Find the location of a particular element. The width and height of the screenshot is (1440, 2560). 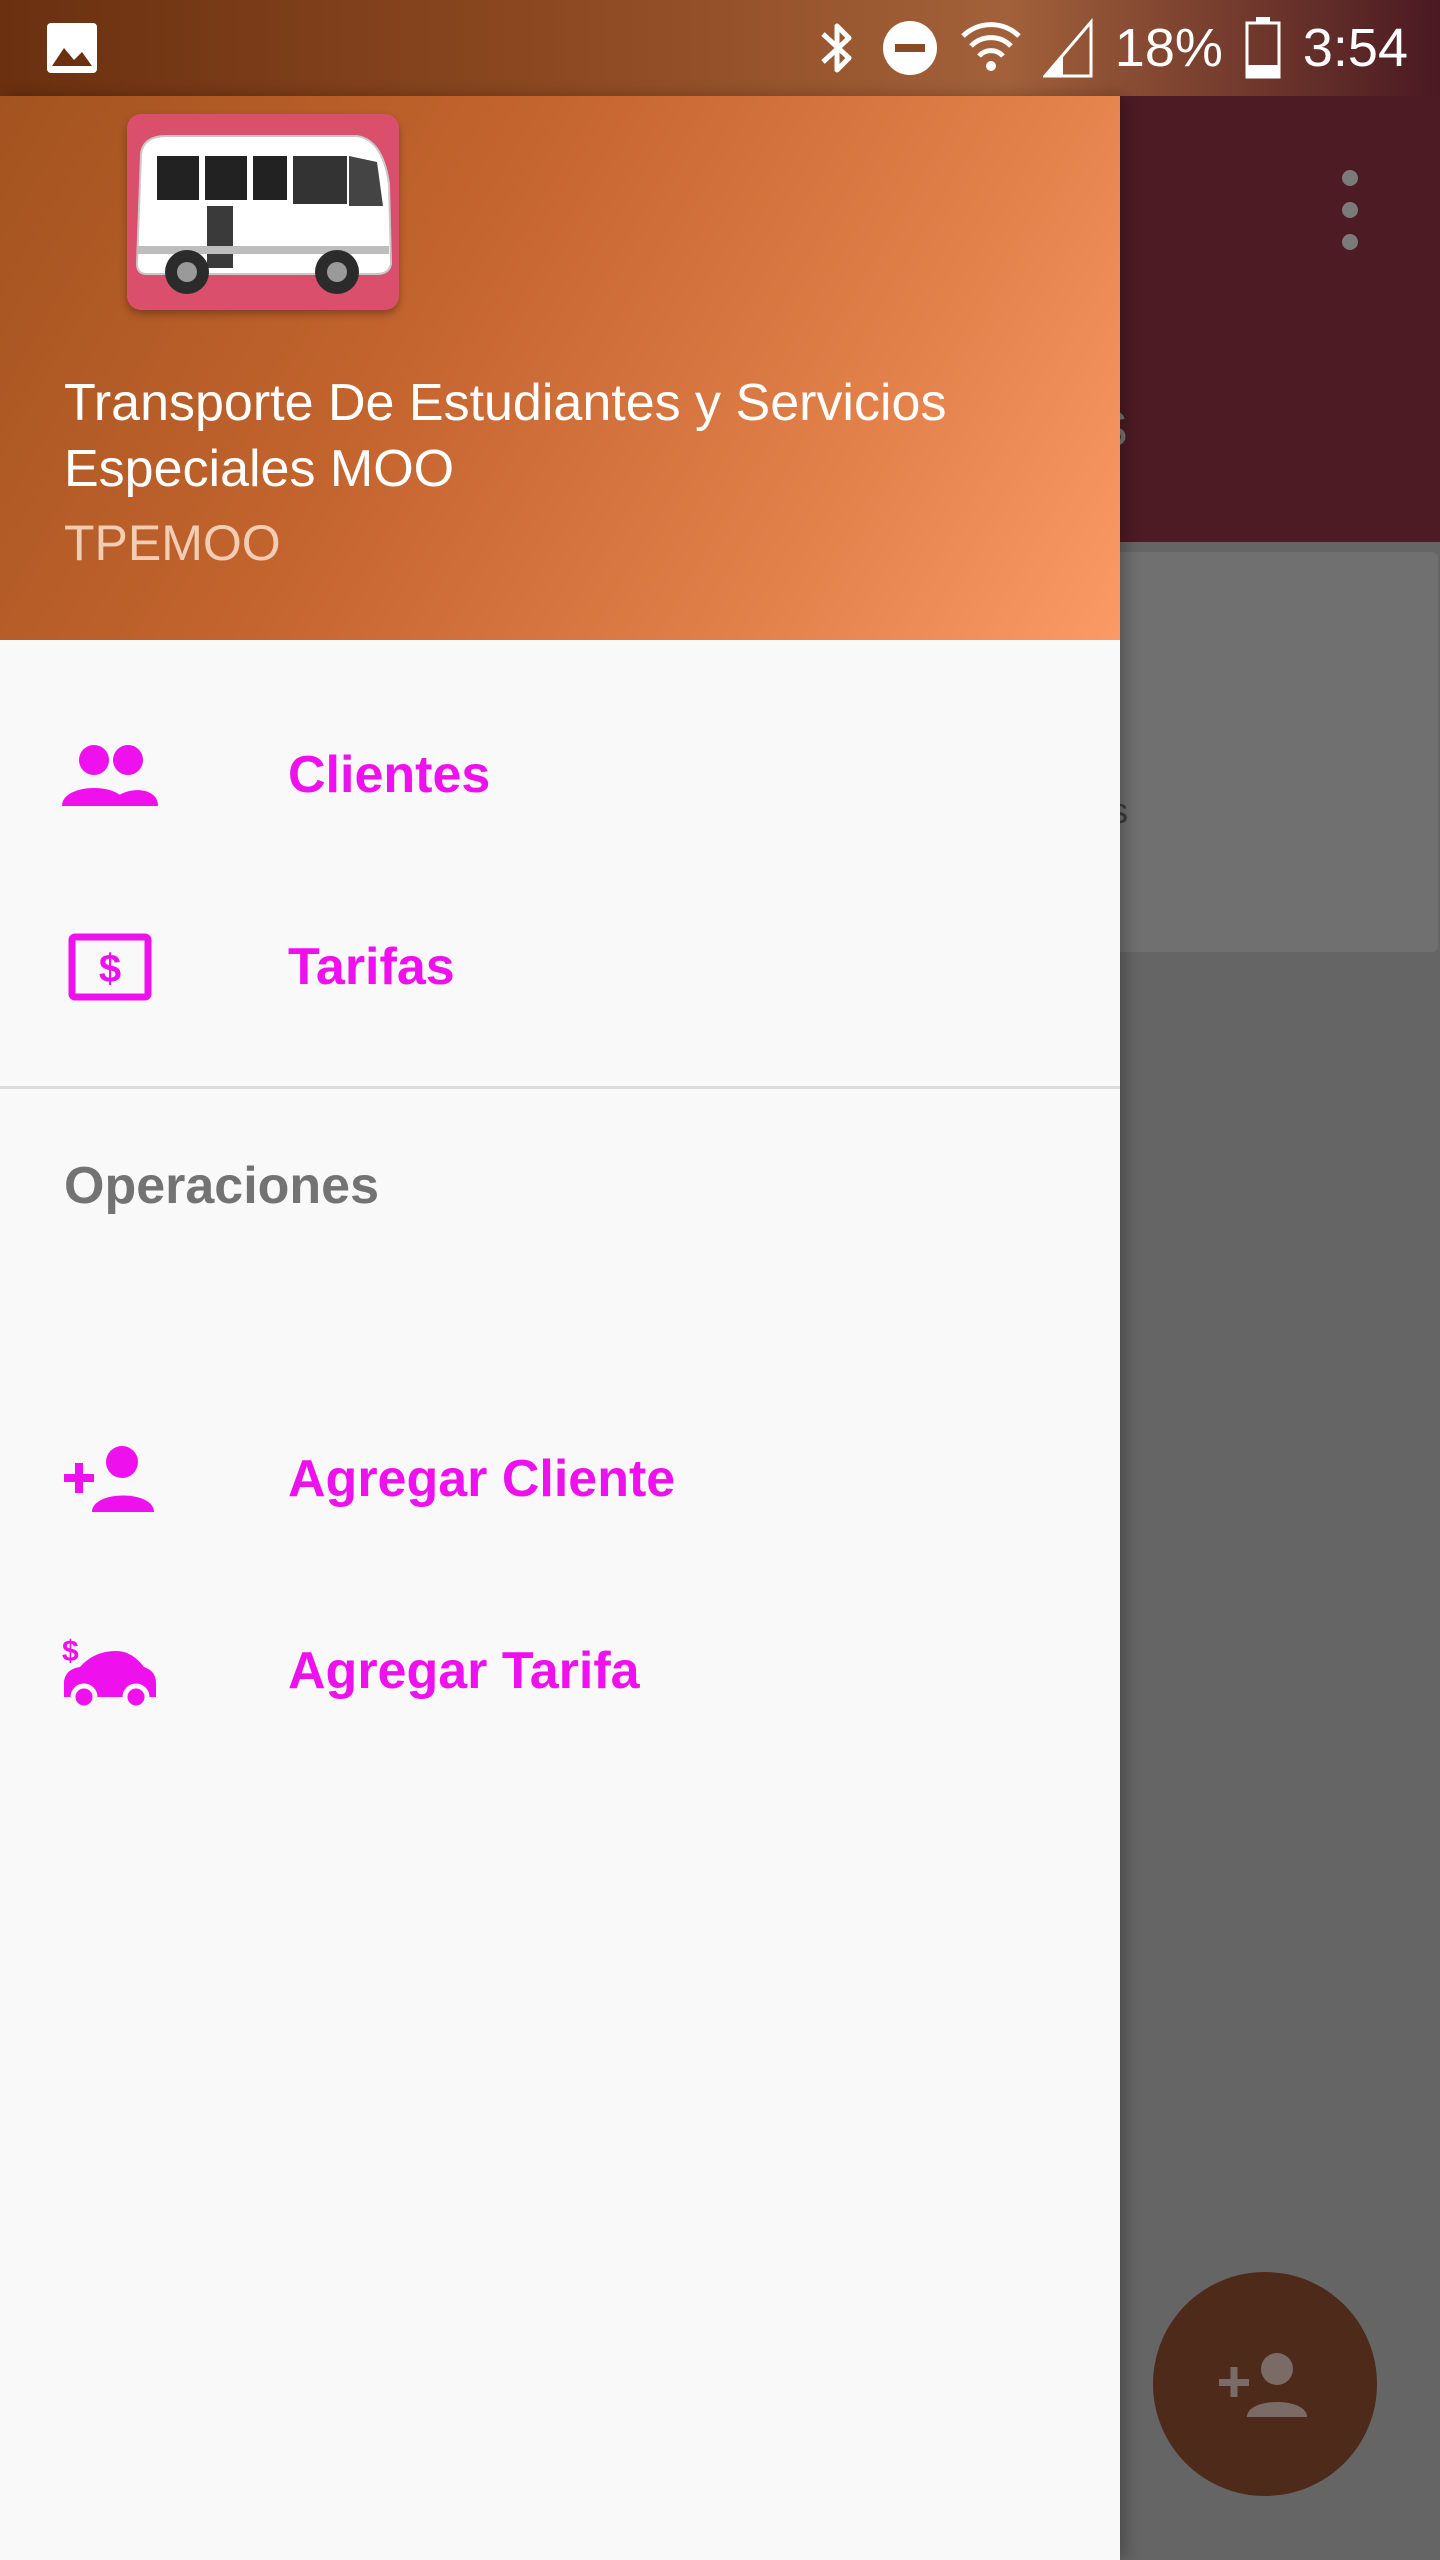

money-icon: $ is located at coordinates (110, 967).